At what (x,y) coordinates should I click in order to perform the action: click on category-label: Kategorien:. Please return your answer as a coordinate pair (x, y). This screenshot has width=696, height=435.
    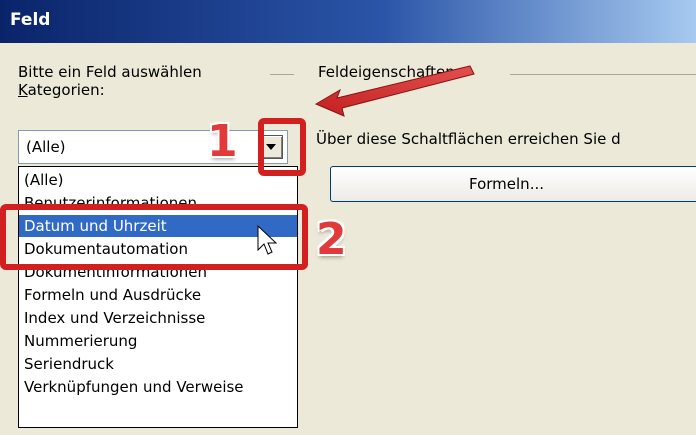
    Looking at the image, I should click on (63, 90).